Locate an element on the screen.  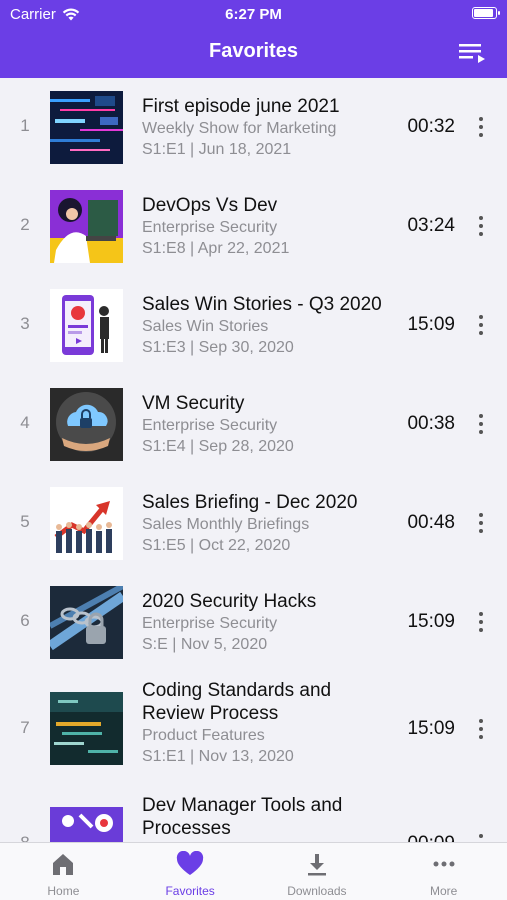
episode-show: Sales Win Stories is located at coordinates (205, 326).